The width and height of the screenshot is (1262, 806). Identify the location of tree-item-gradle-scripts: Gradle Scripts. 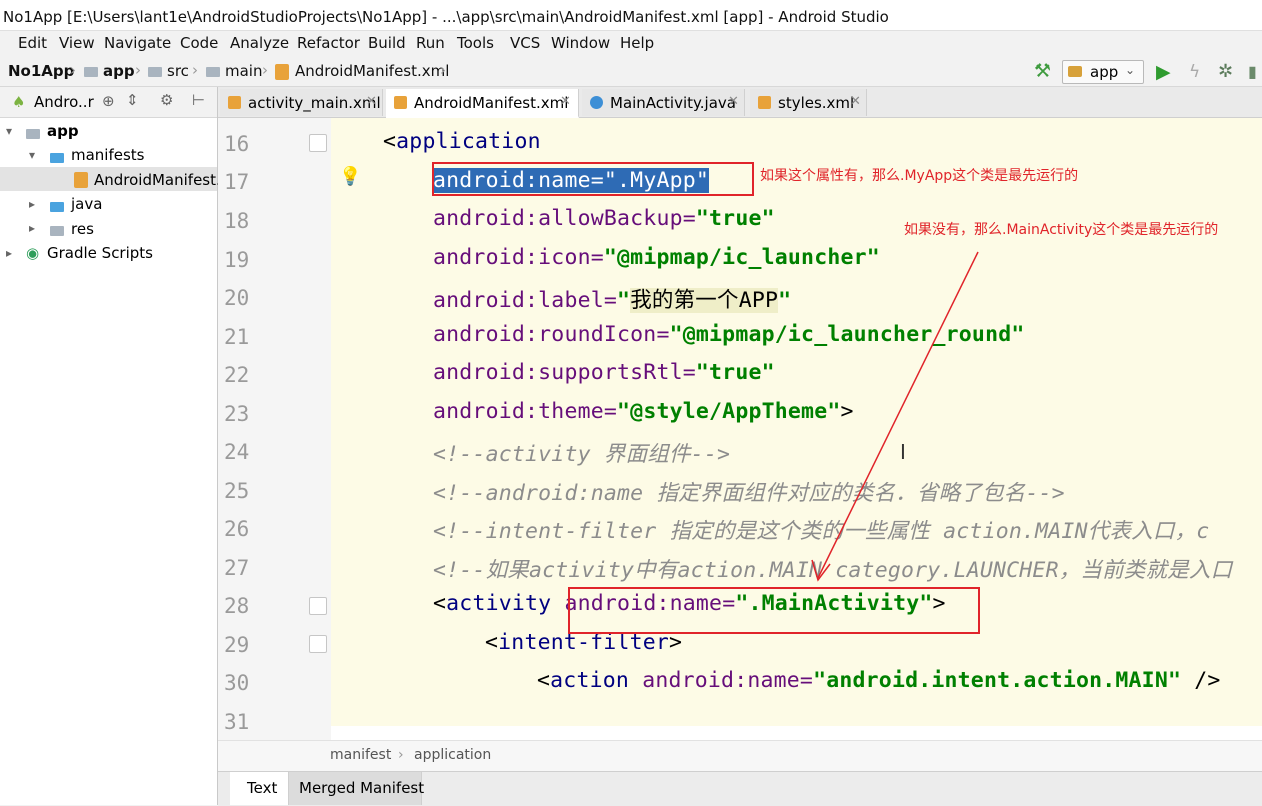
(100, 253).